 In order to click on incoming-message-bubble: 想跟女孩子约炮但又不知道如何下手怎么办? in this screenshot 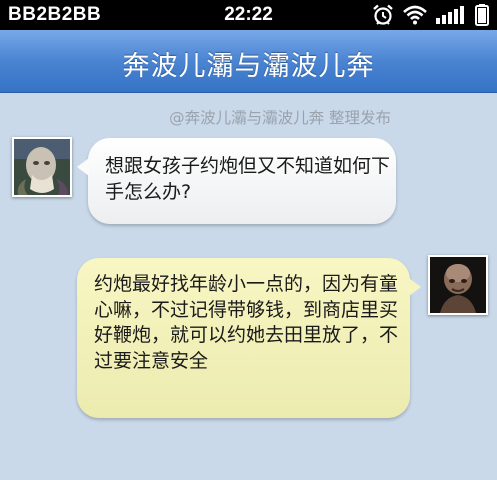, I will do `click(236, 181)`.